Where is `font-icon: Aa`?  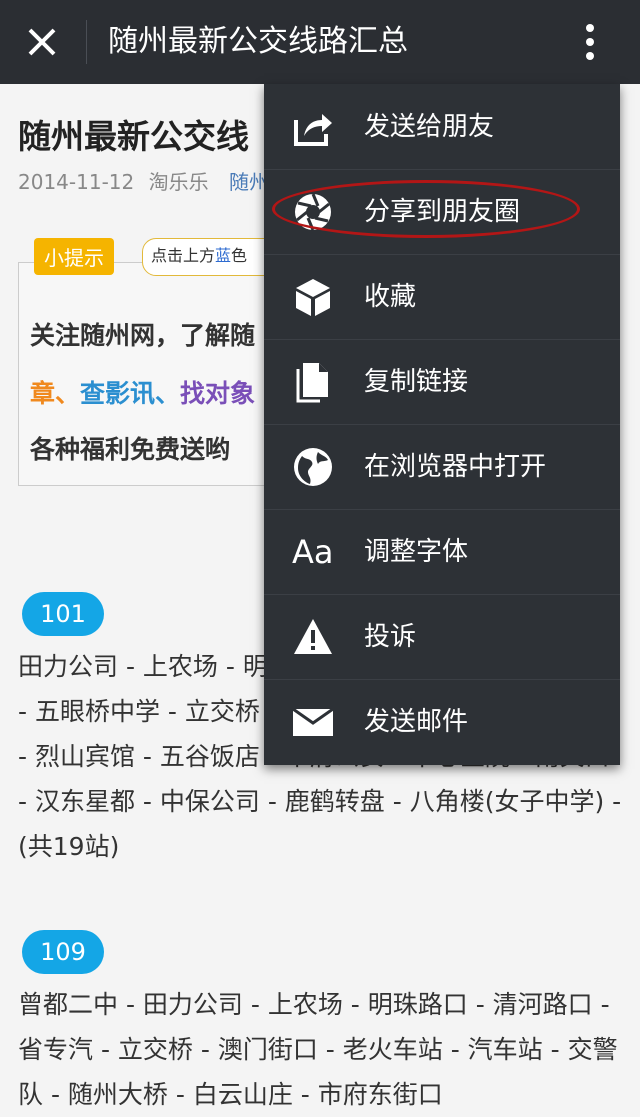
font-icon: Aa is located at coordinates (313, 552).